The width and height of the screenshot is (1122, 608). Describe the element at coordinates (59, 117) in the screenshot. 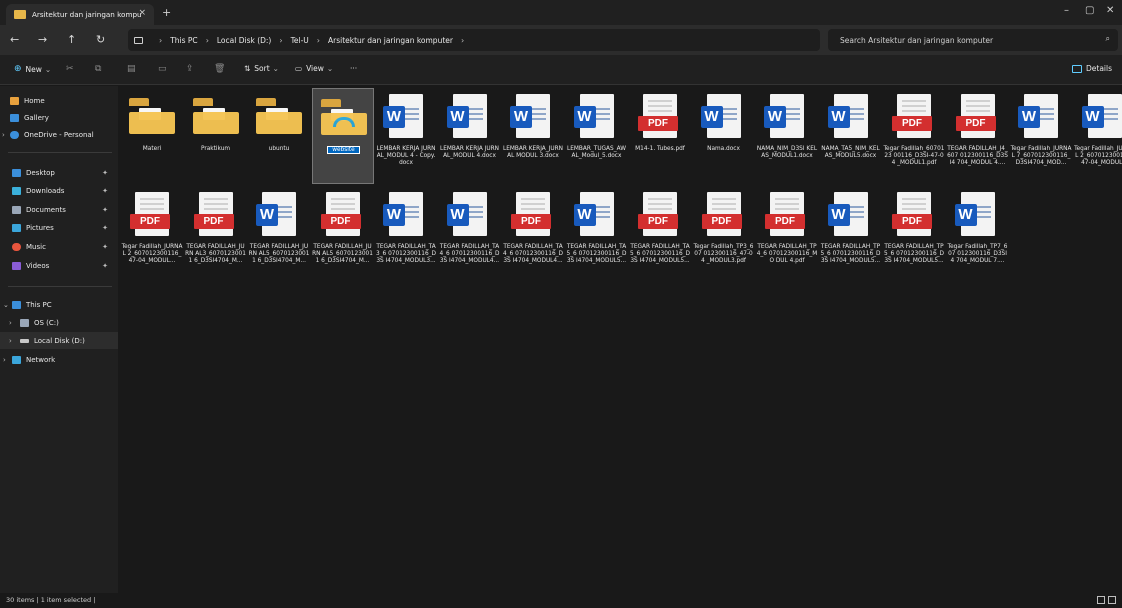

I see `sidebar-item-gallery: Gallery` at that location.